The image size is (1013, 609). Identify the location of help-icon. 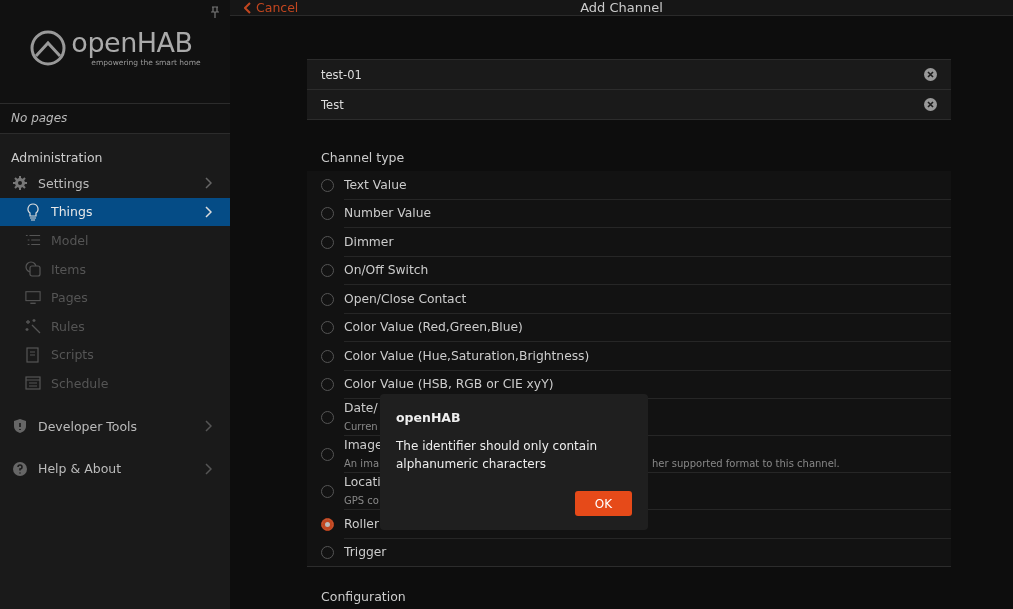
(20, 468).